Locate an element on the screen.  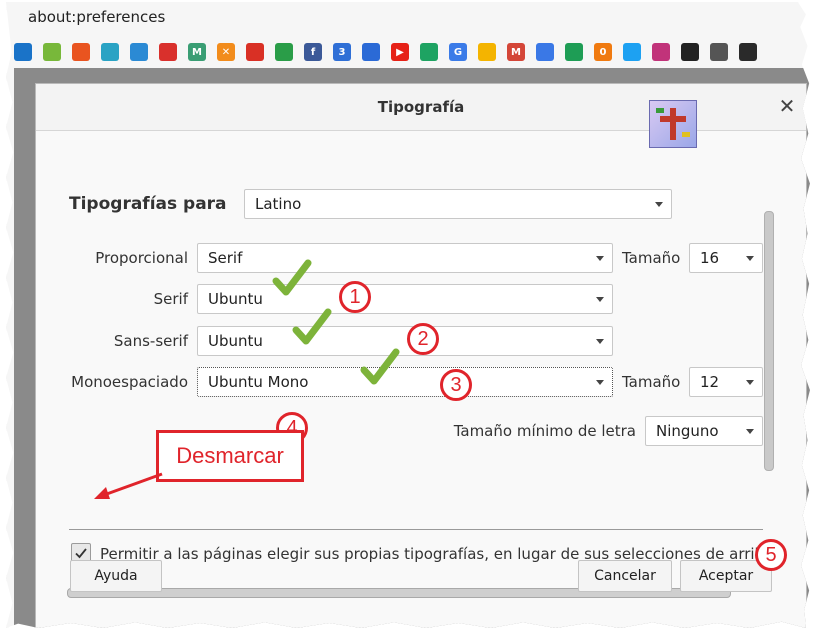
calendar-icon: 3 is located at coordinates (342, 52).